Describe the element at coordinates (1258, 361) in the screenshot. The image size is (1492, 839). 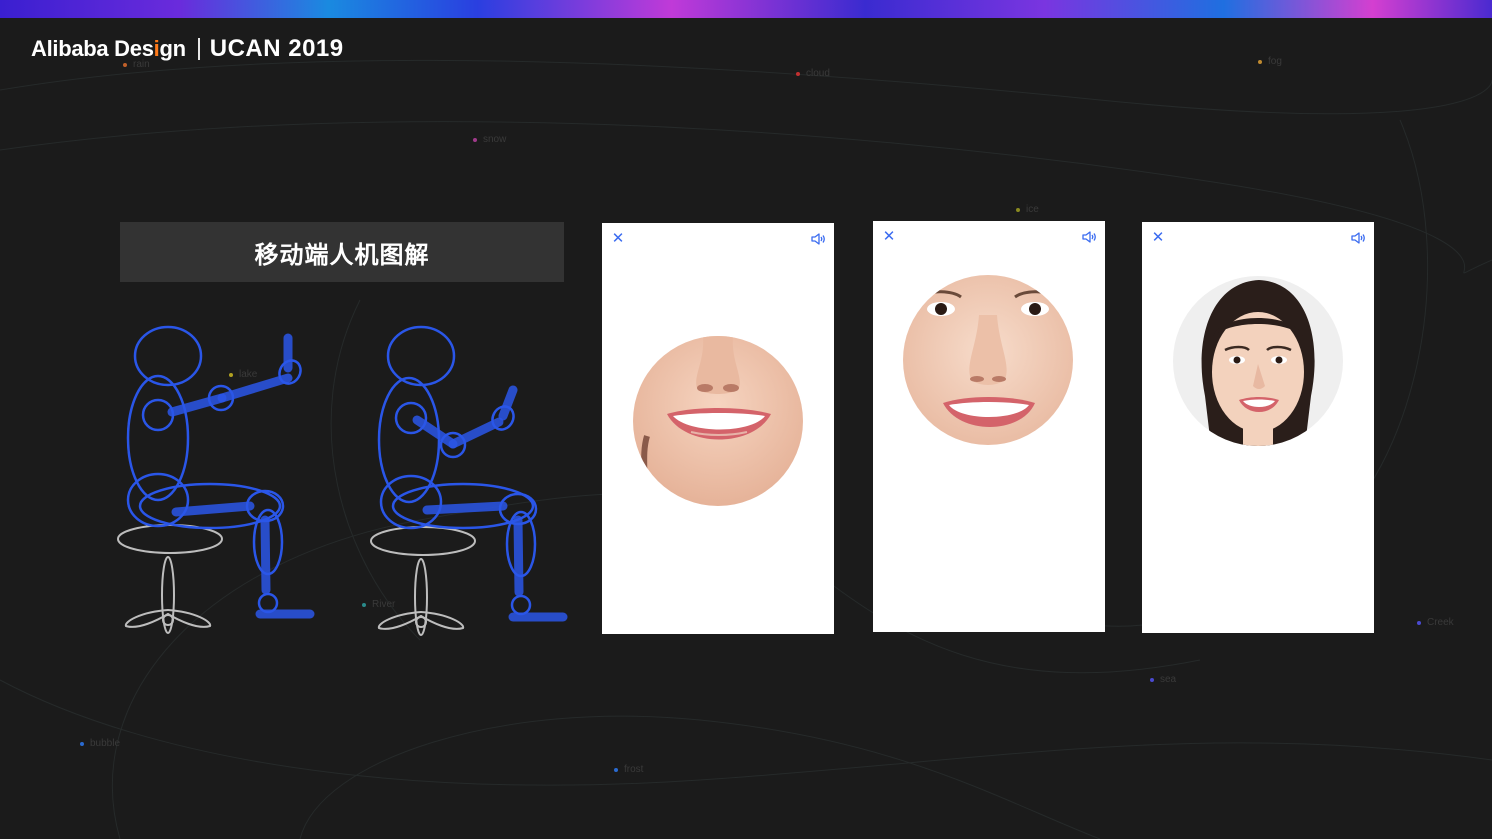
I see `face-capture-full` at that location.